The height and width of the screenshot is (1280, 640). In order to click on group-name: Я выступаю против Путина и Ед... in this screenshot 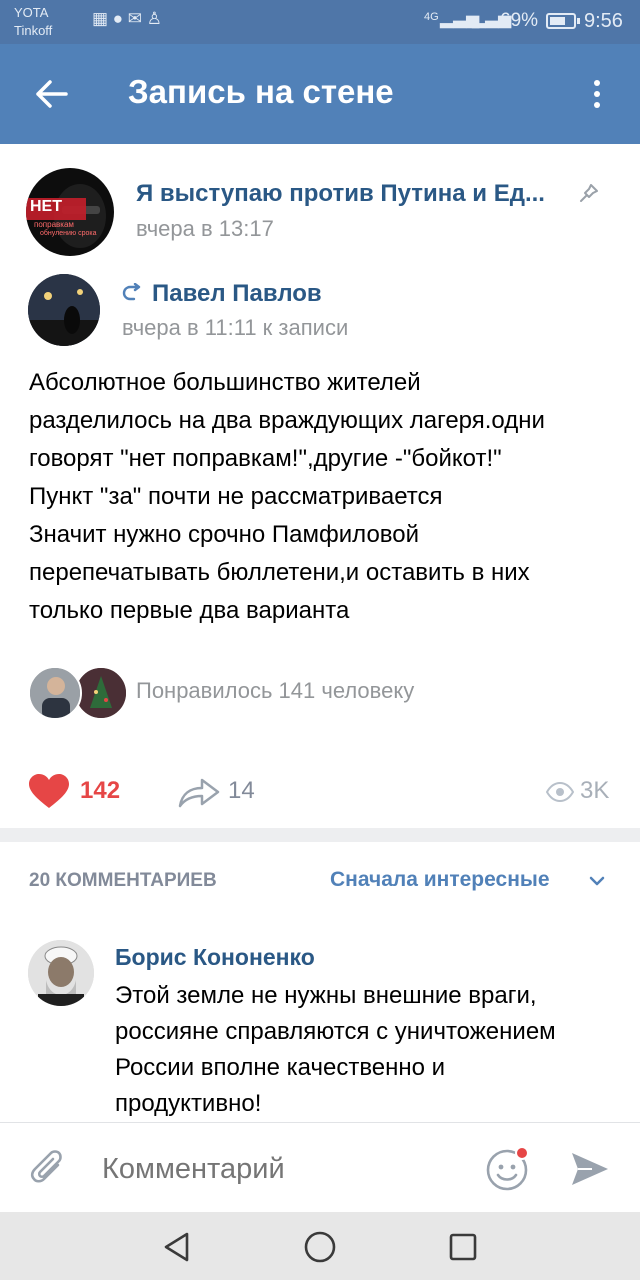, I will do `click(340, 194)`.